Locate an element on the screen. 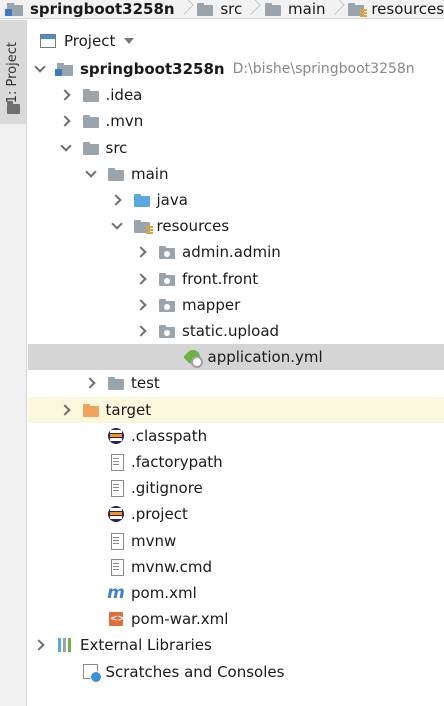 The height and width of the screenshot is (706, 444). tree-item-label: .mvn is located at coordinates (124, 121).